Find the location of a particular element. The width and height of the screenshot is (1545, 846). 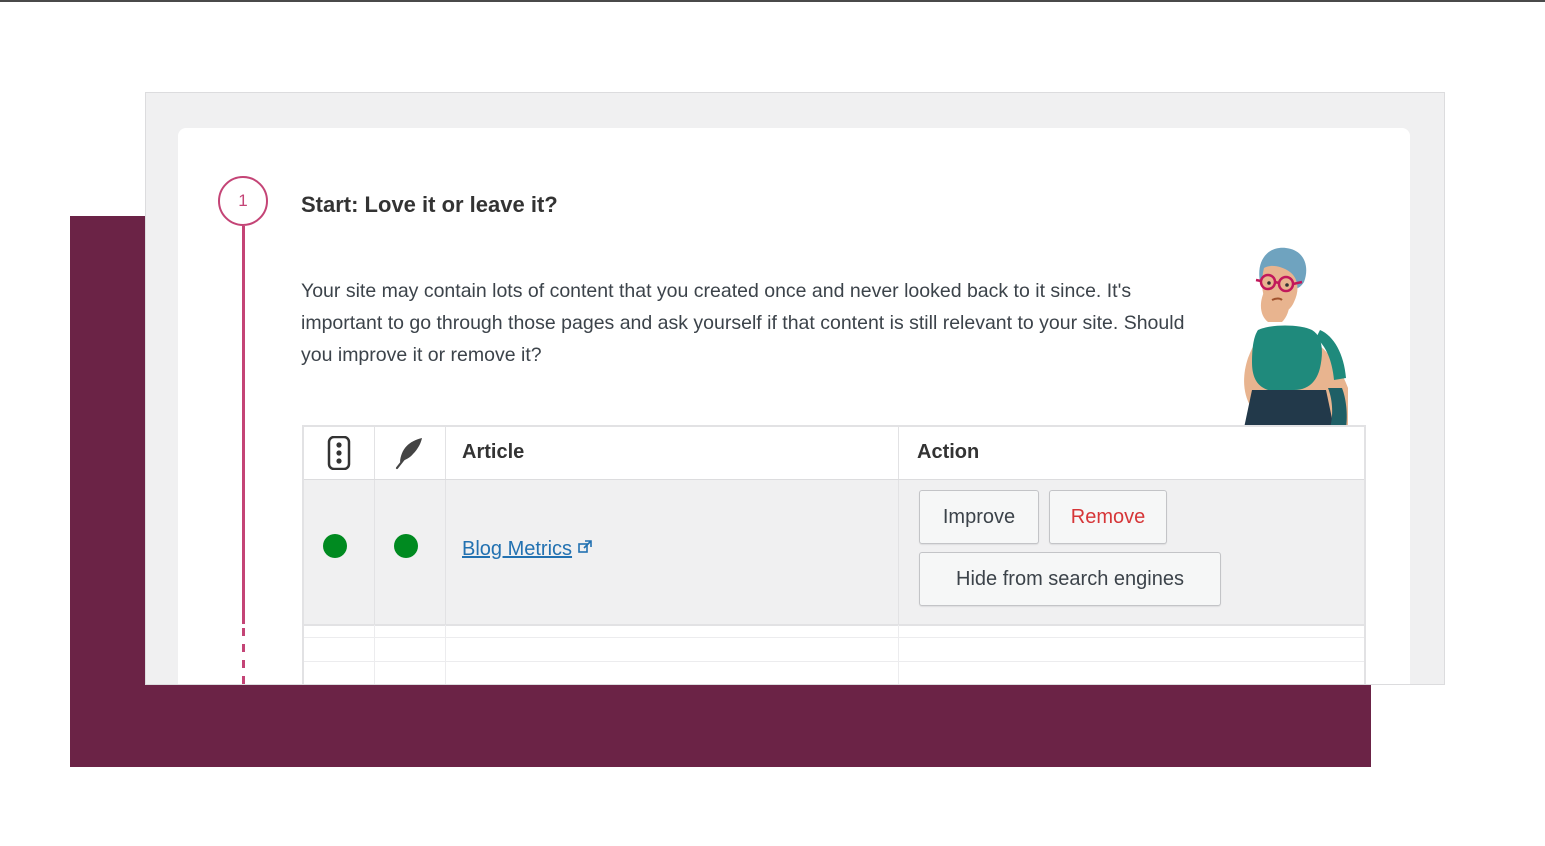

seo-good-indicator is located at coordinates (406, 546).